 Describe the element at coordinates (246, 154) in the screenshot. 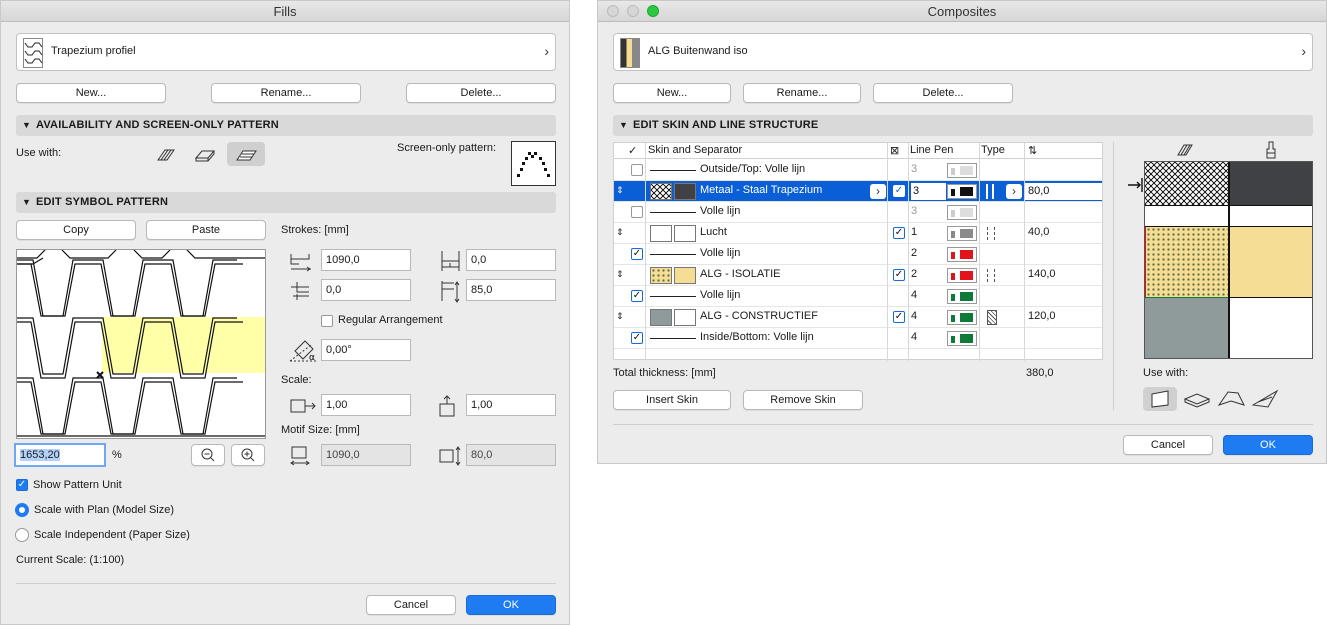

I see `drafting-fill-icon` at that location.